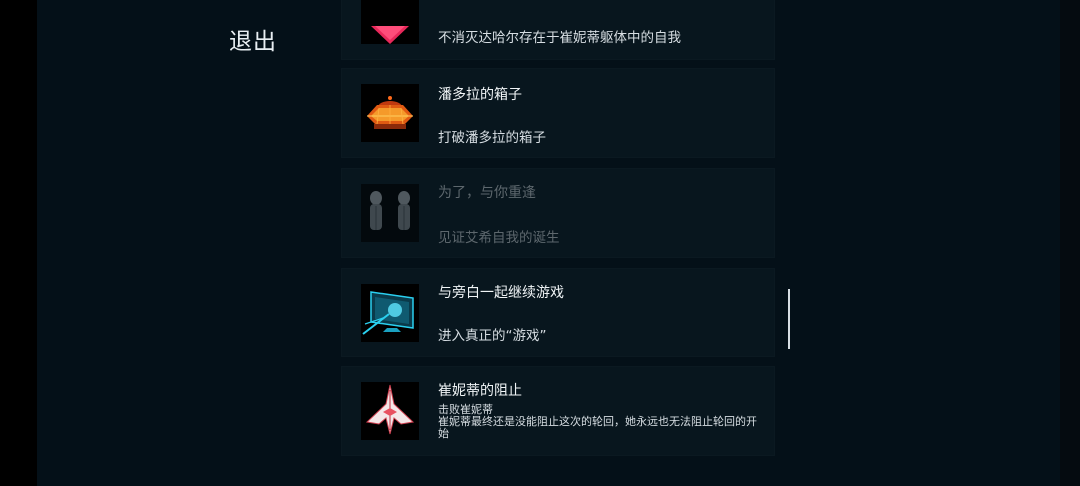 This screenshot has width=1080, height=486. What do you see at coordinates (390, 113) in the screenshot?
I see `pandora-box-icon` at bounding box center [390, 113].